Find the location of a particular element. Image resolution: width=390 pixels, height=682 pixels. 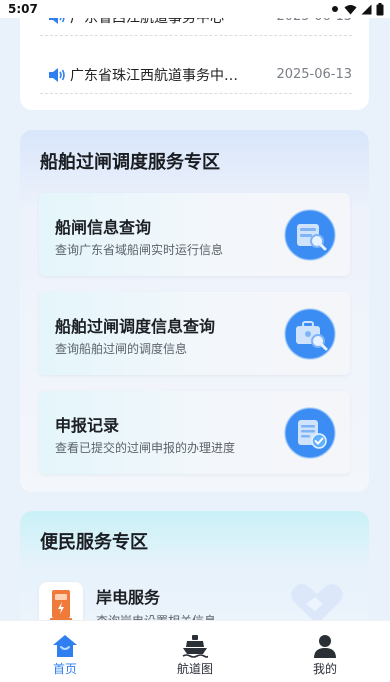

notice-item: 广东省珠江西航道事务中… 2025-06-13 is located at coordinates (196, 75).